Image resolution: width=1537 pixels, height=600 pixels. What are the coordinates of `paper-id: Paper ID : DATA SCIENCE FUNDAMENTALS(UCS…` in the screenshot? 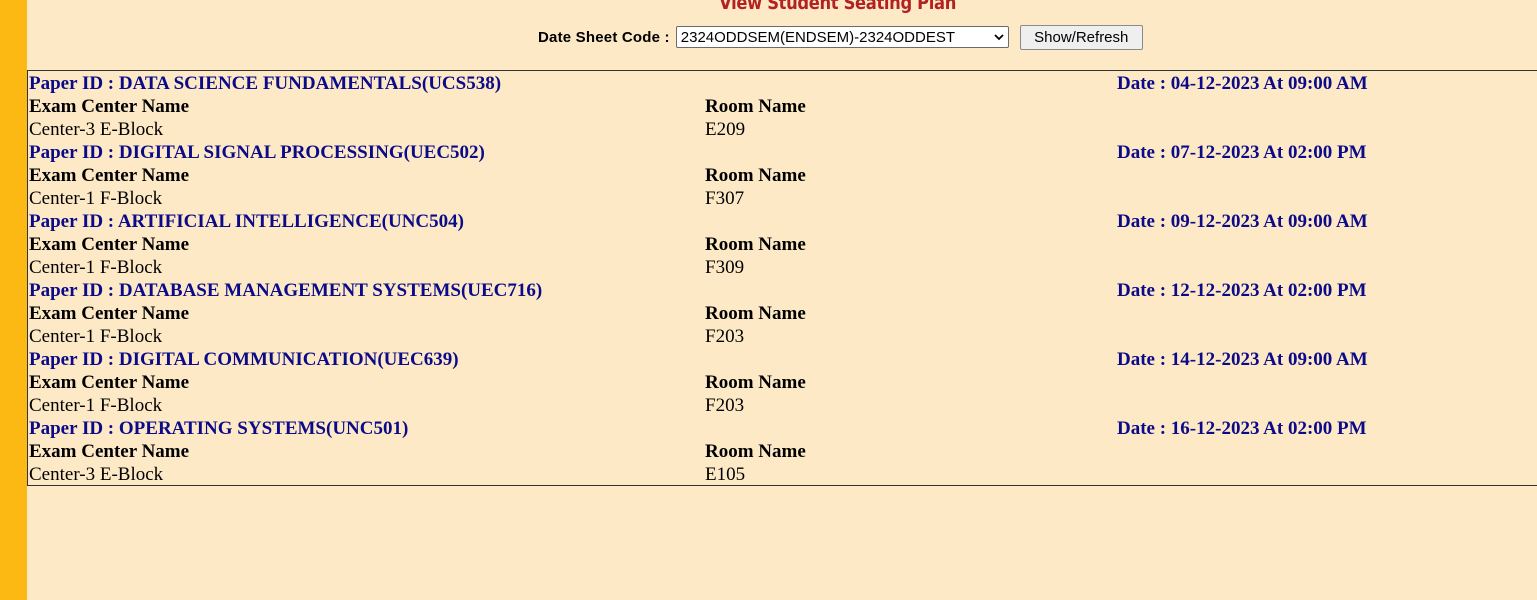 It's located at (265, 83).